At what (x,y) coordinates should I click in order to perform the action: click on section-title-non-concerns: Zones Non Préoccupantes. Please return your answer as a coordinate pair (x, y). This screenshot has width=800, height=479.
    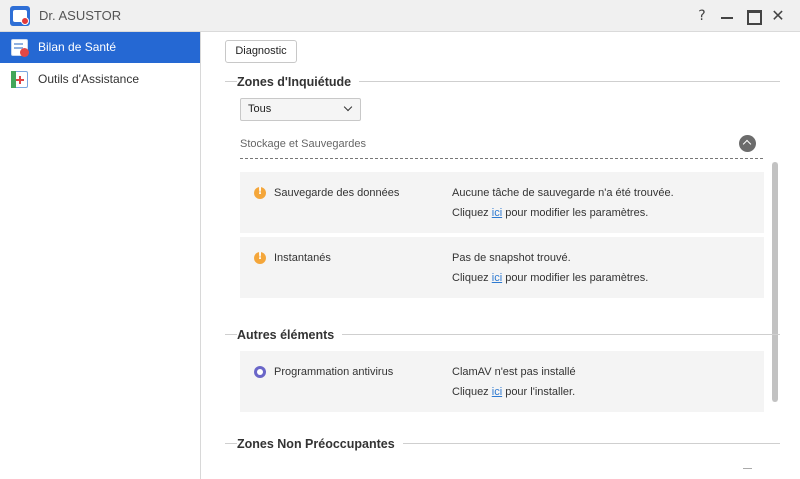
    Looking at the image, I should click on (320, 444).